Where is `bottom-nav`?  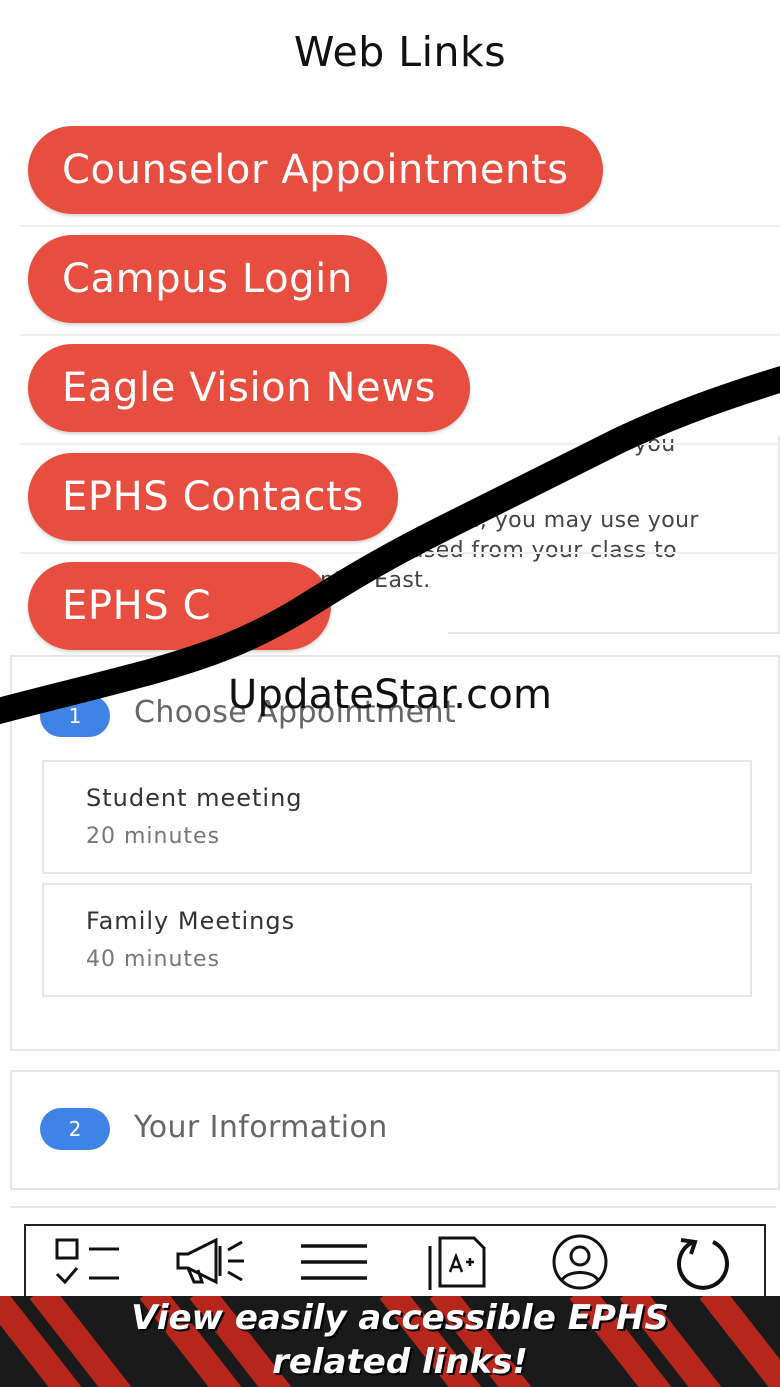 bottom-nav is located at coordinates (395, 1262).